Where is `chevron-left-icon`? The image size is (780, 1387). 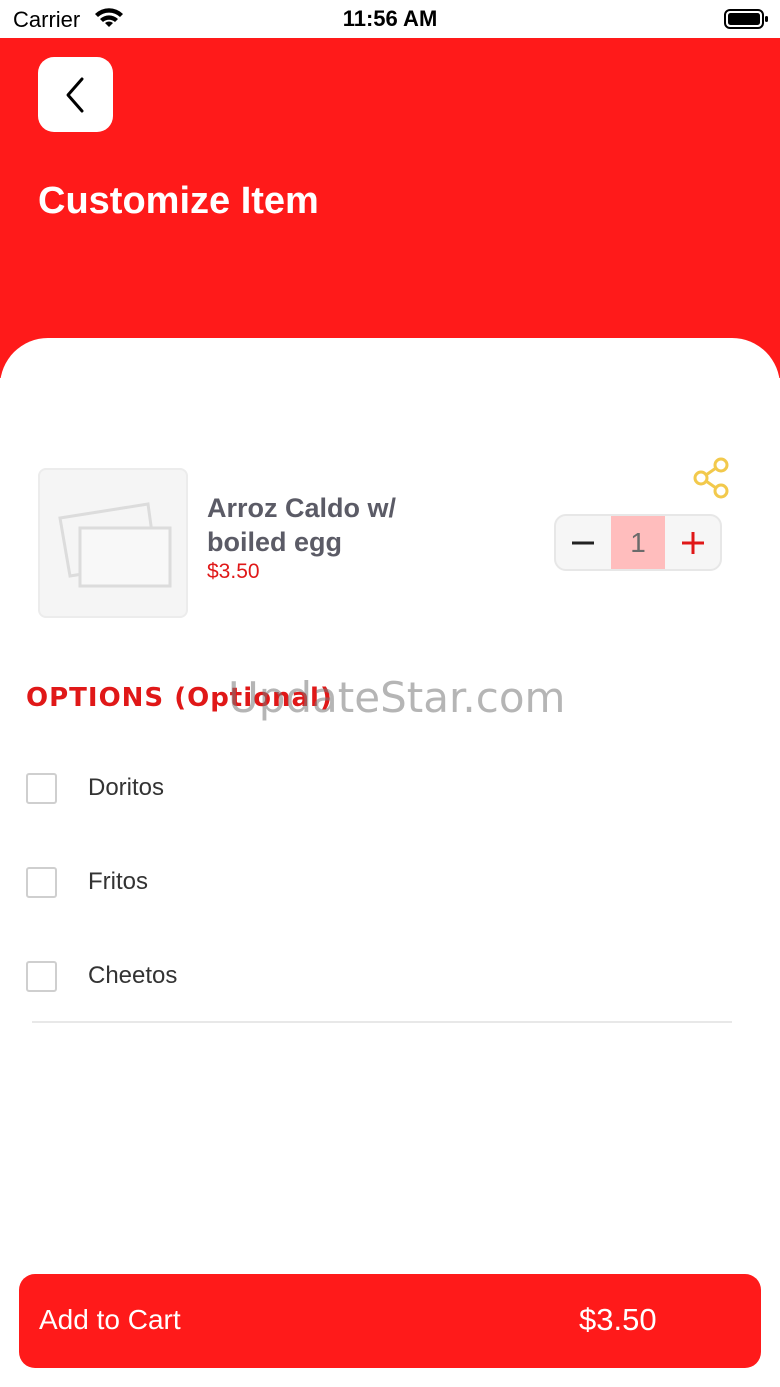 chevron-left-icon is located at coordinates (74, 94).